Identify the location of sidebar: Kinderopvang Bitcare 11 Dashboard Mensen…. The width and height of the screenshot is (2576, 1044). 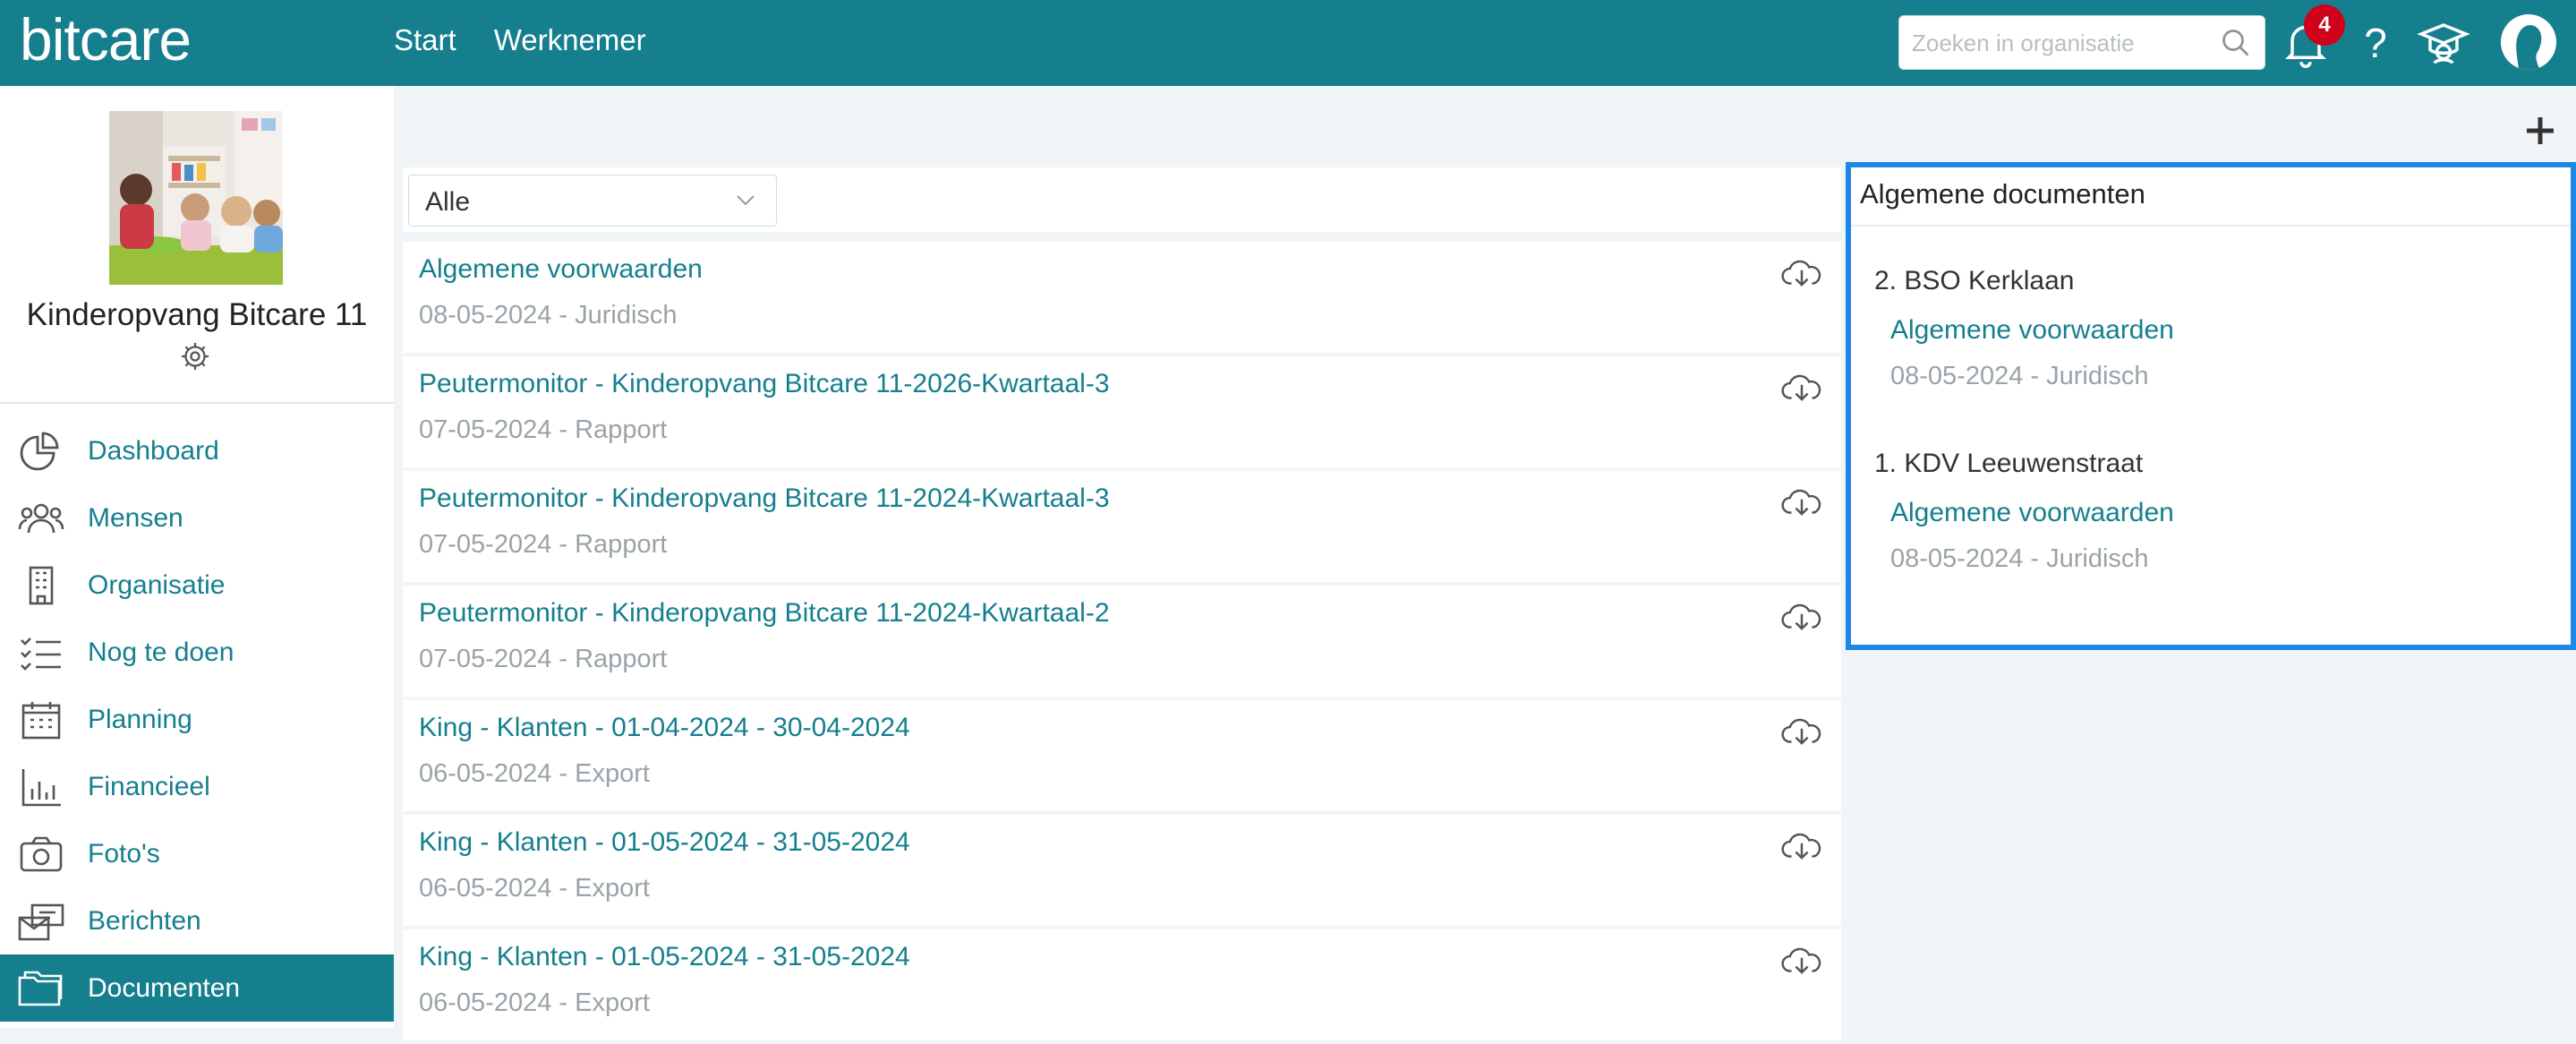
(197, 557).